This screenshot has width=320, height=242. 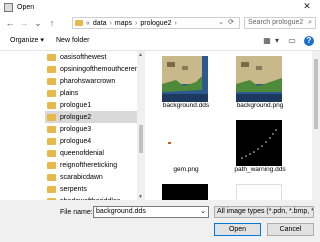 I want to click on file-name-input: background.dds ⌄, so click(x=151, y=212).